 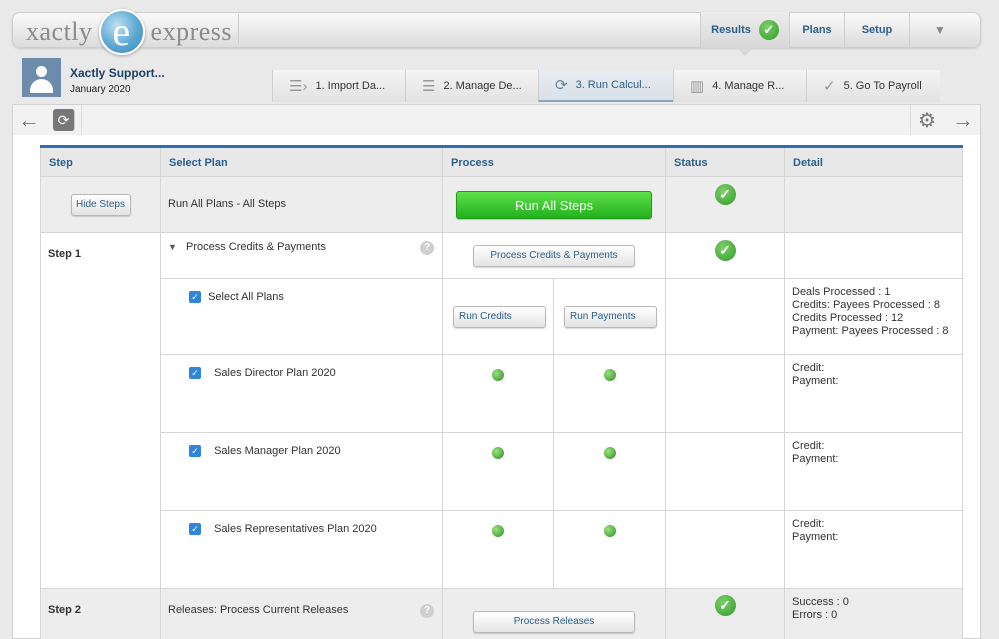 I want to click on chevron-down-icon: ▼, so click(x=940, y=30).